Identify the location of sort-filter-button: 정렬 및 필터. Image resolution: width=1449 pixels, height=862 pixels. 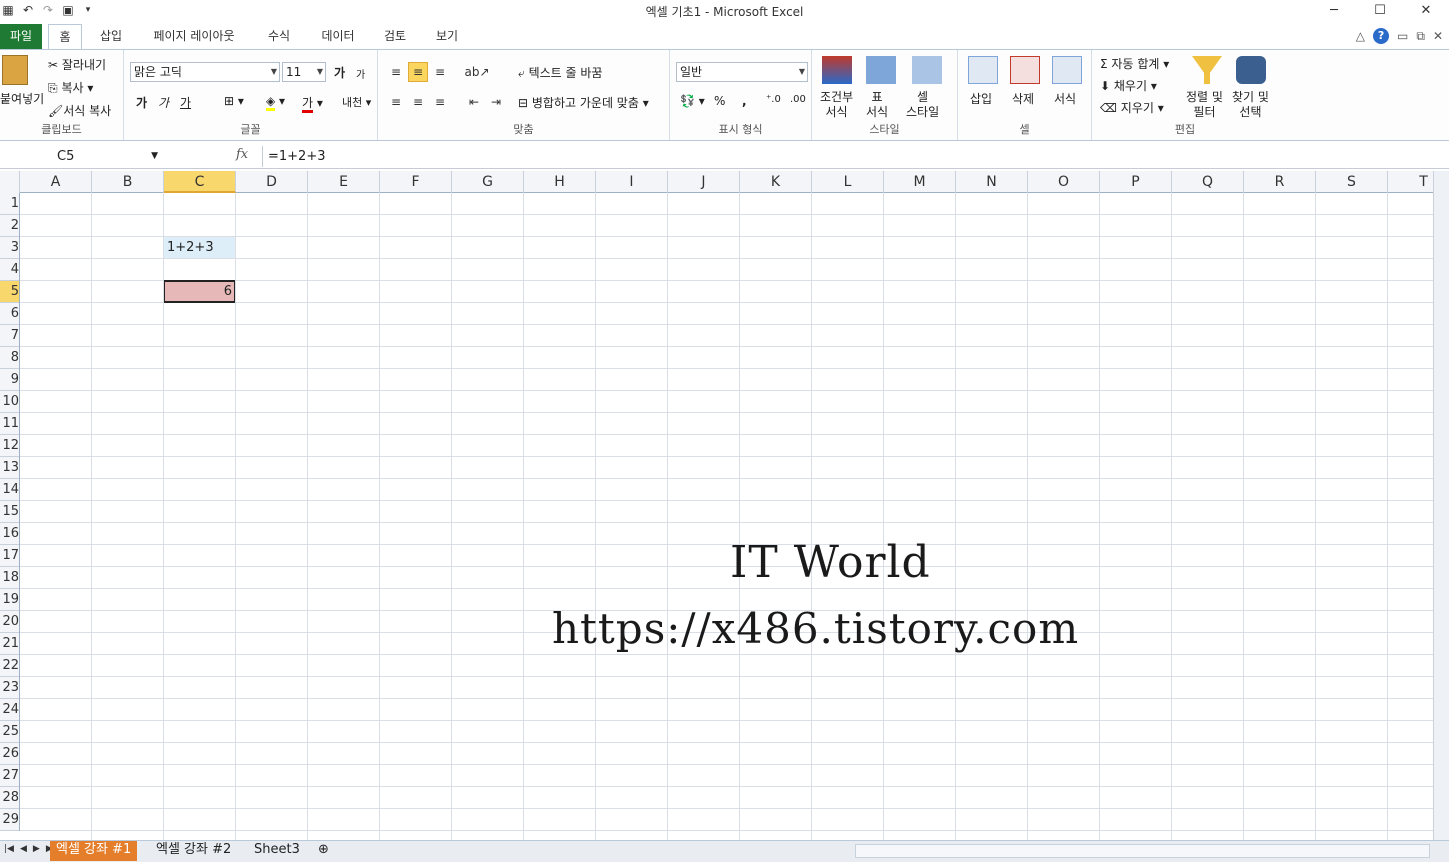
(1204, 105).